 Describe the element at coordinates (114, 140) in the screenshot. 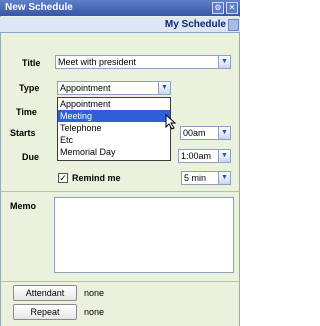

I see `type-option: Etc` at that location.